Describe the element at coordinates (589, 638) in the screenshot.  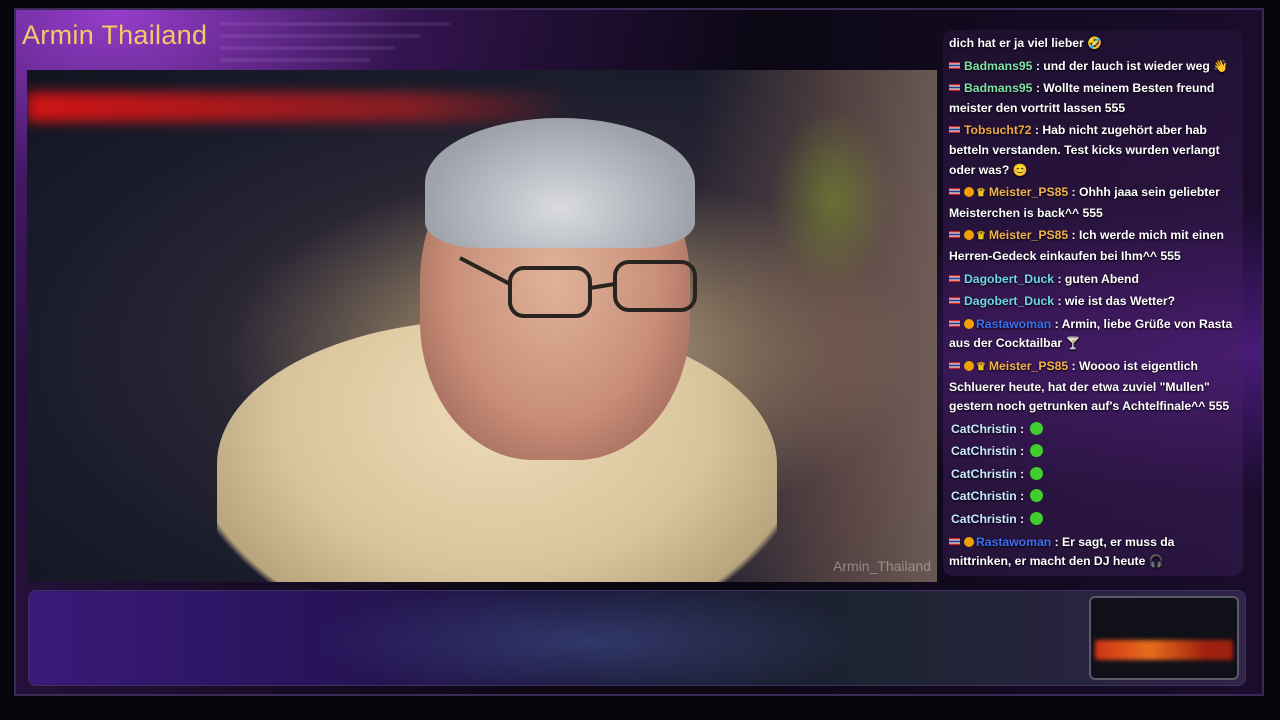
I see `bar-glow` at that location.